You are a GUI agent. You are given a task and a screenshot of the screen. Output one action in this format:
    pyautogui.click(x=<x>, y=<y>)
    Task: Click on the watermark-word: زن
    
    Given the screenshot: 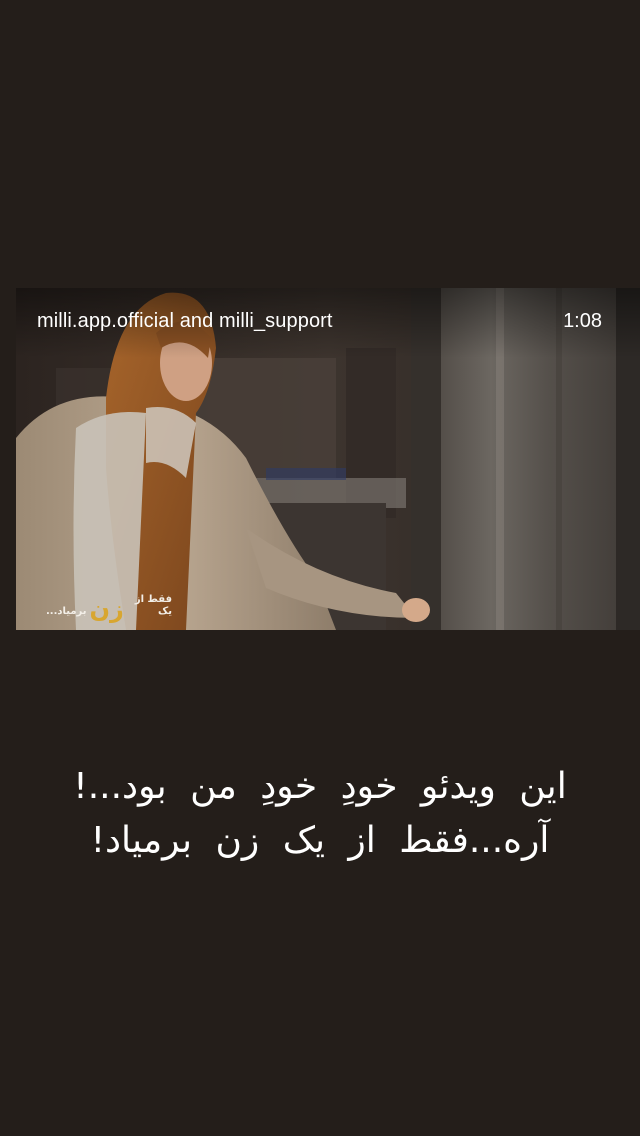 What is the action you would take?
    pyautogui.click(x=106, y=609)
    